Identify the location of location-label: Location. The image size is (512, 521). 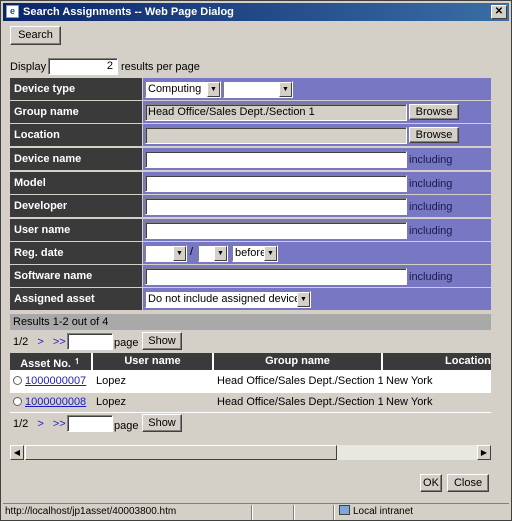
(76, 135).